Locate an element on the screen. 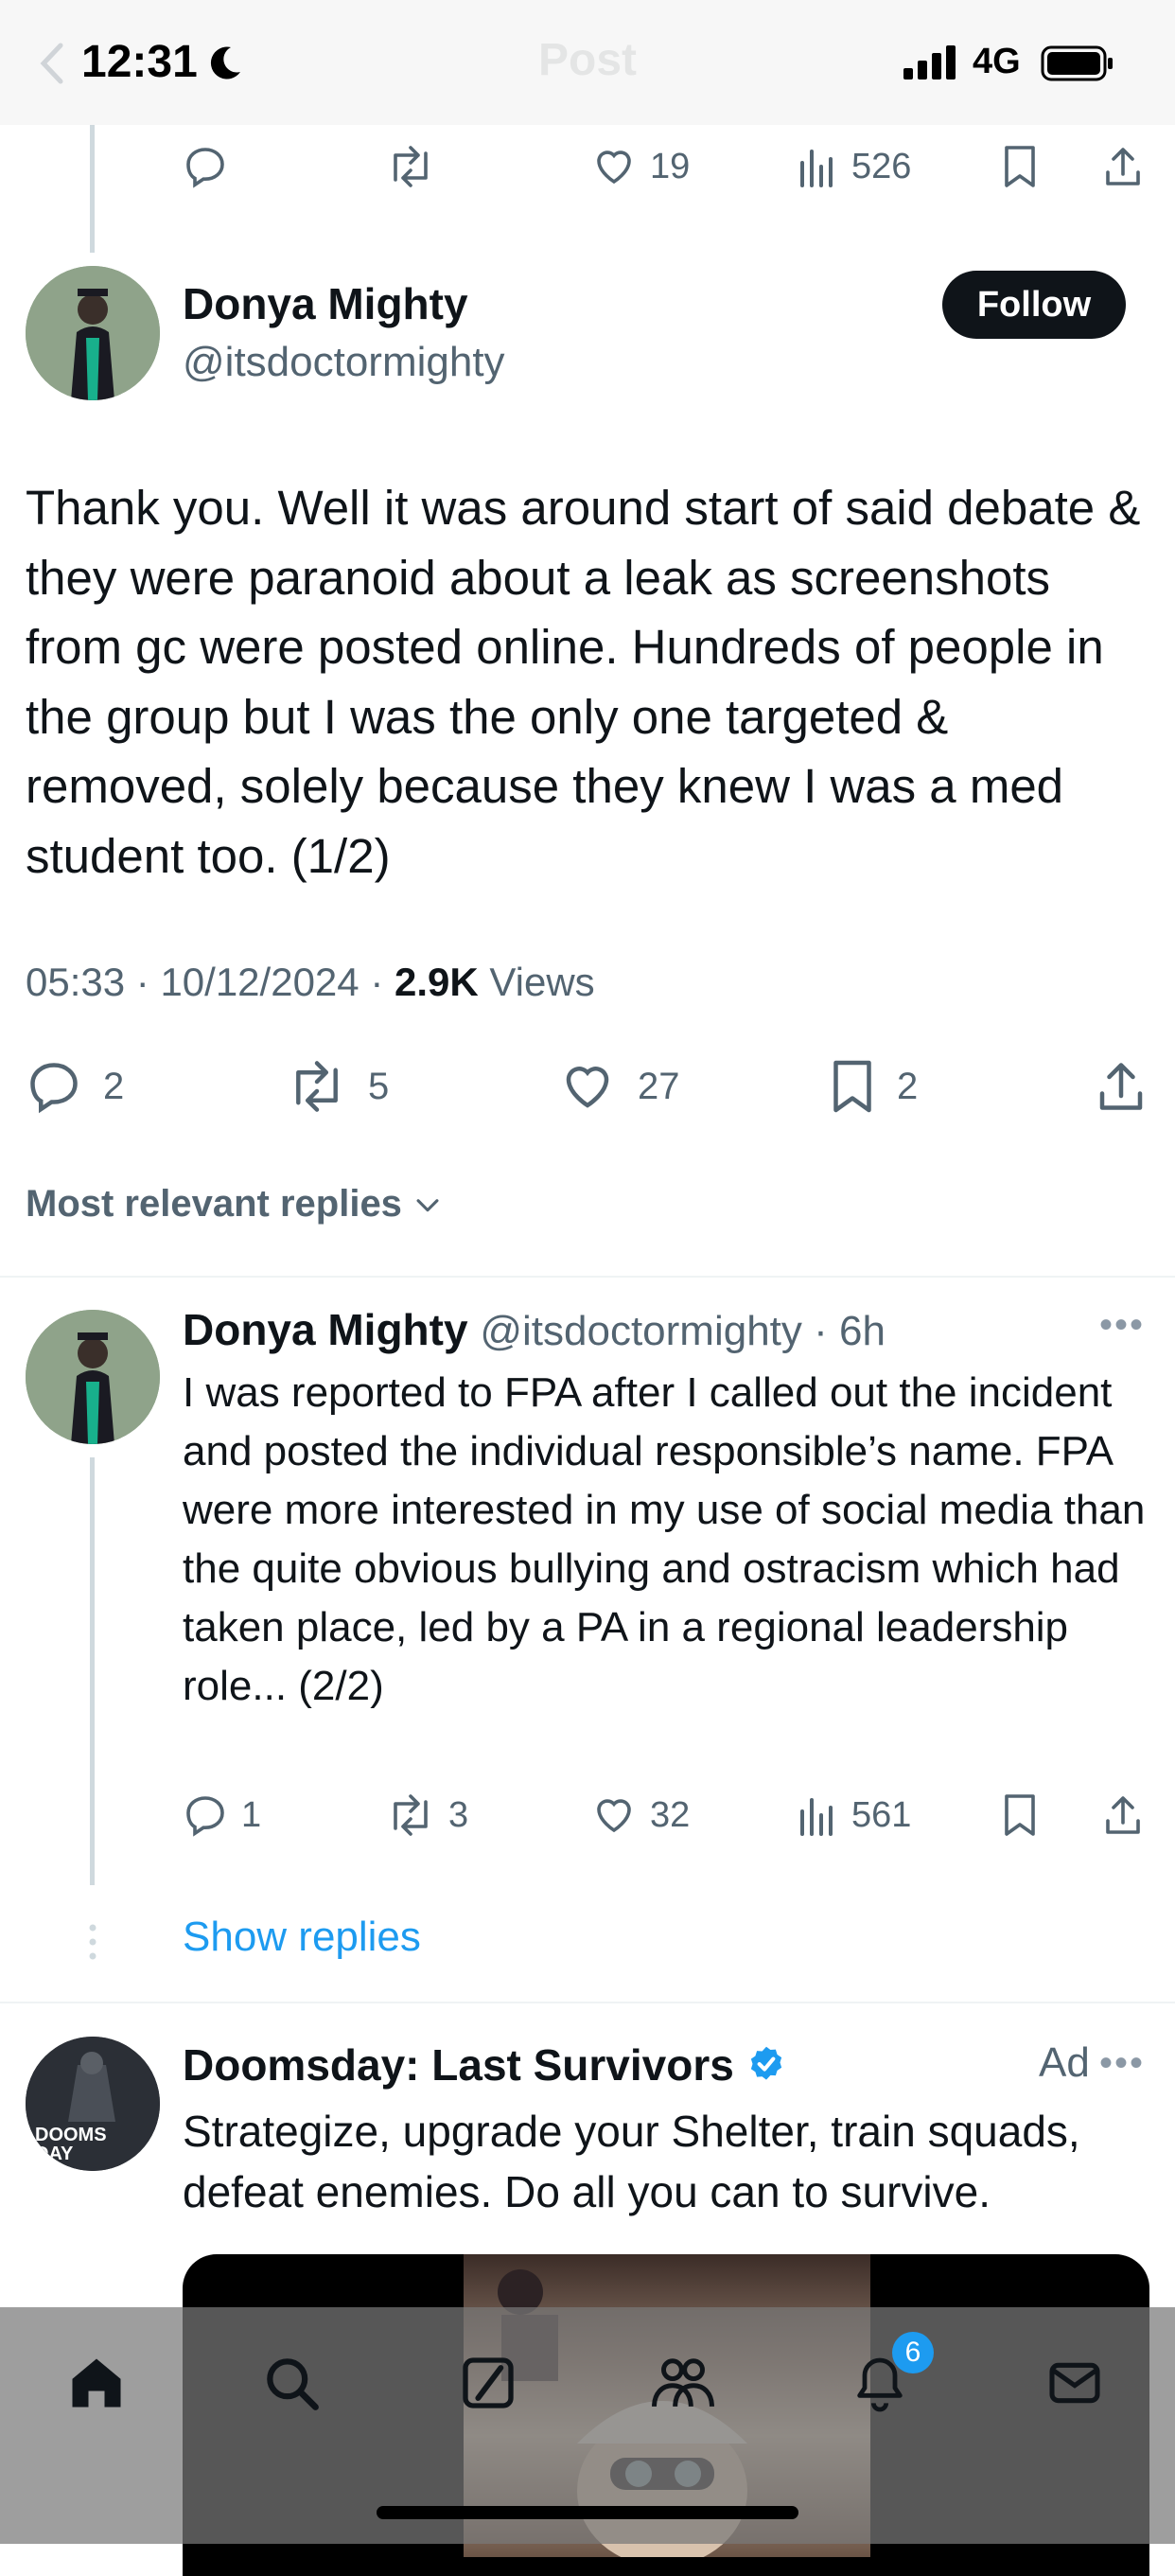  reply-author-handle: @itsdoctormighty is located at coordinates (641, 1331).